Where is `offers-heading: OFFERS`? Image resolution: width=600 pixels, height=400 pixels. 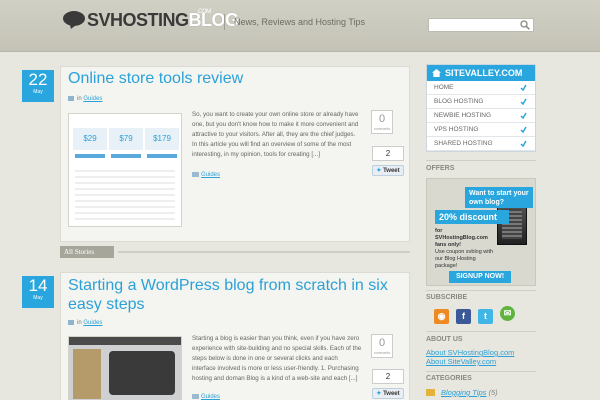
offers-heading: OFFERS is located at coordinates (440, 168).